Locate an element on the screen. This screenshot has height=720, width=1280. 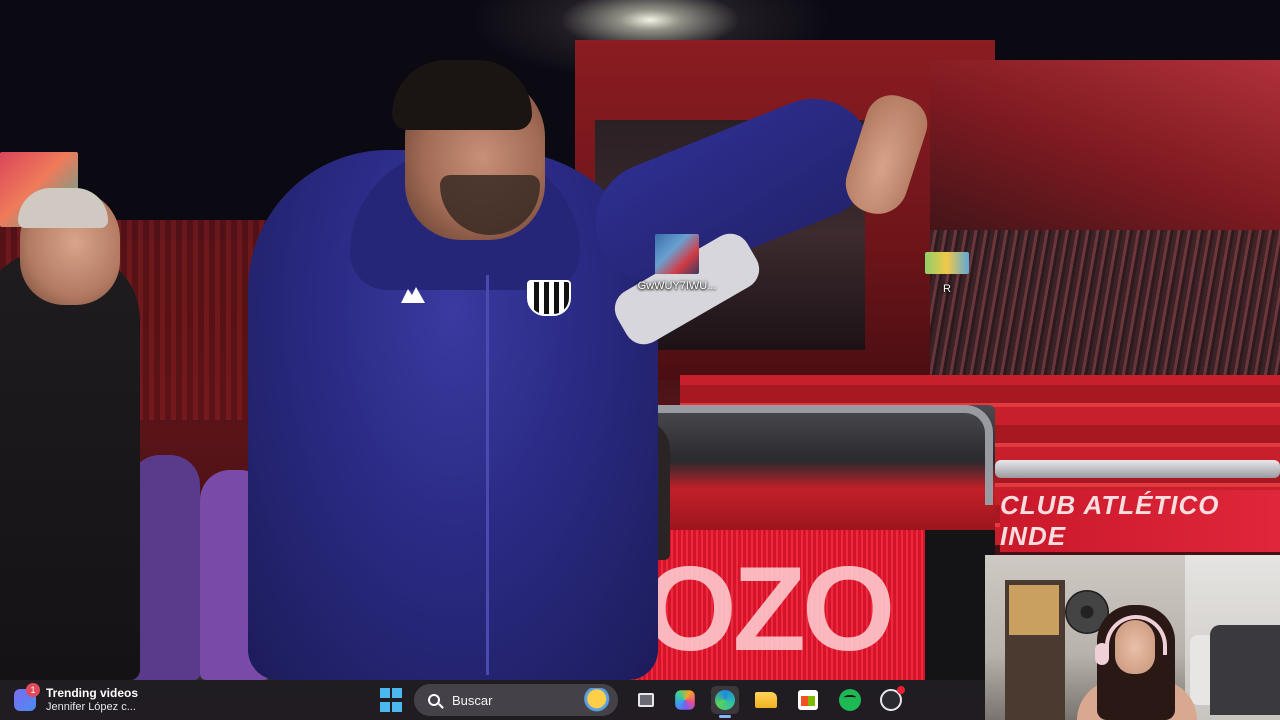
advertising-board: CLUB ATLÉTICO INDE is located at coordinates (1140, 521).